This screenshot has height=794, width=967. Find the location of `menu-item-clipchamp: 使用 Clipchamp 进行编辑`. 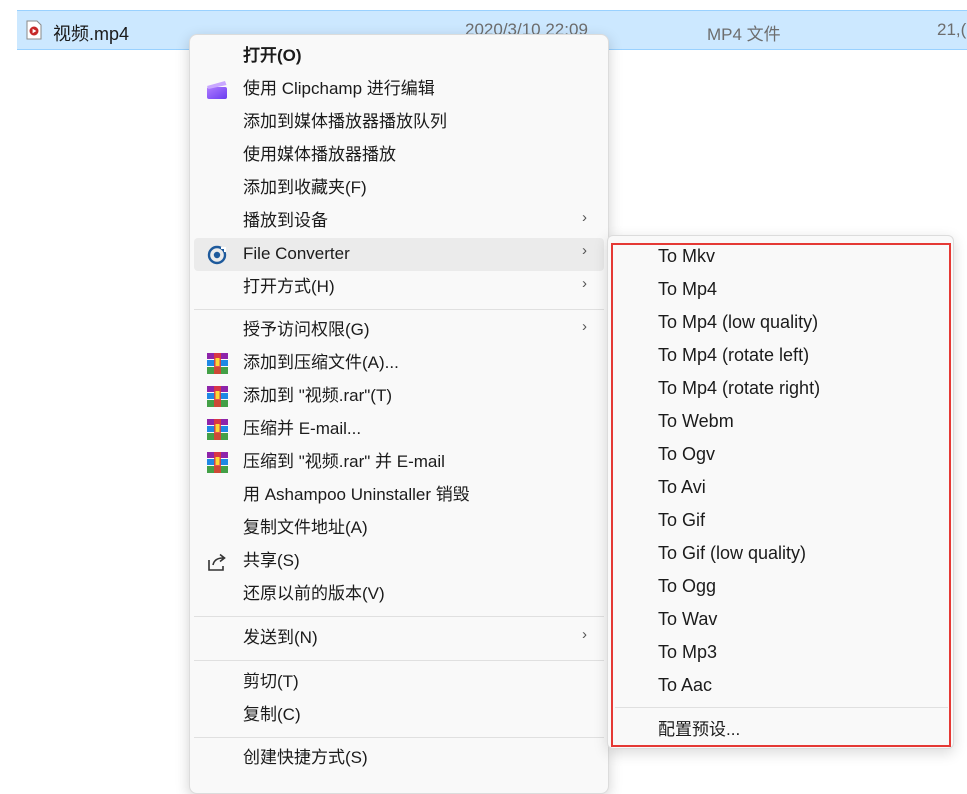

menu-item-clipchamp: 使用 Clipchamp 进行编辑 is located at coordinates (399, 89).